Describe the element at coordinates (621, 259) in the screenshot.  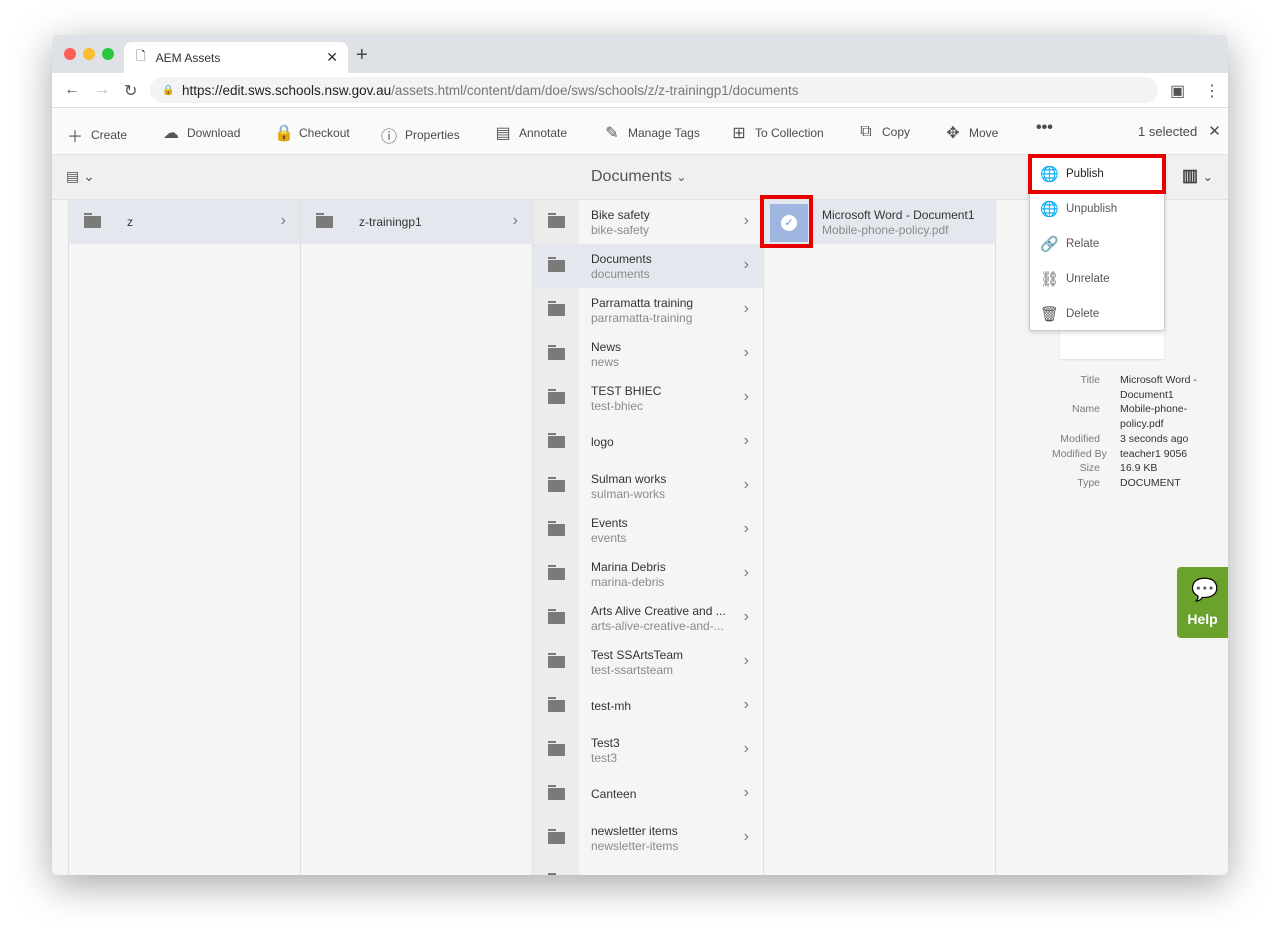
I see `folder-title: Documents` at that location.